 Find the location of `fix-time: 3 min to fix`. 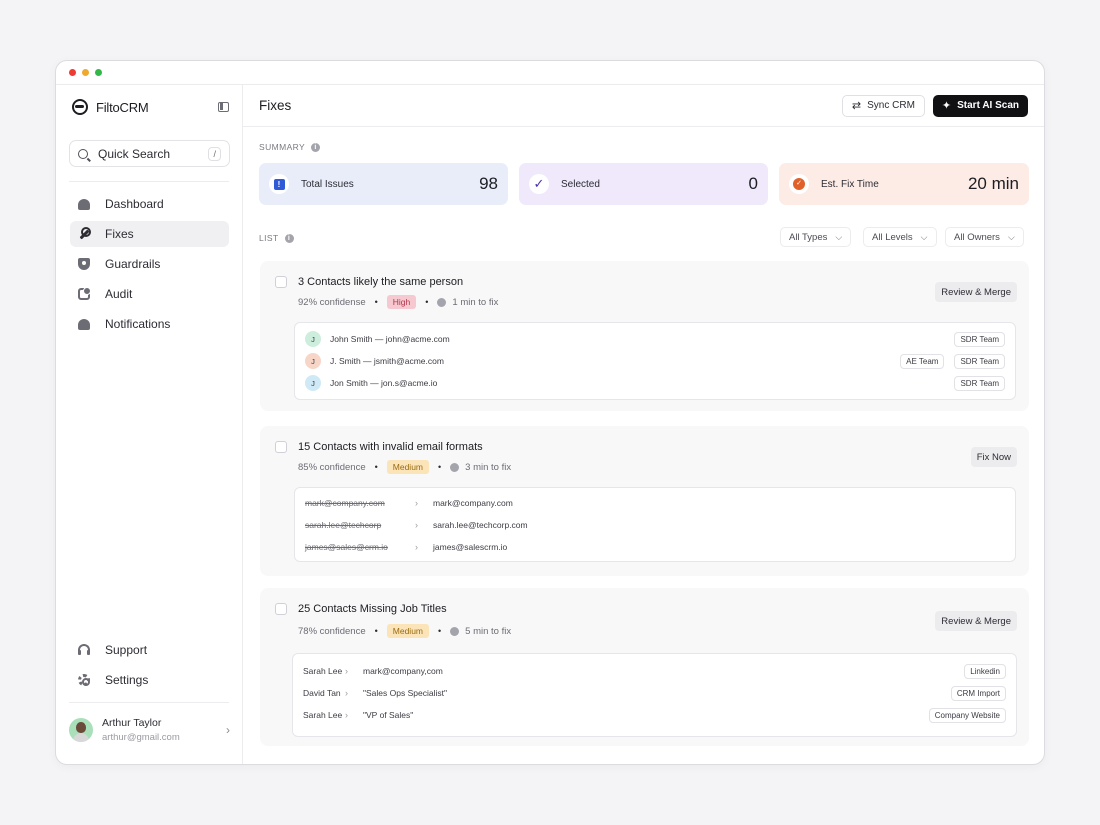

fix-time: 3 min to fix is located at coordinates (488, 467).